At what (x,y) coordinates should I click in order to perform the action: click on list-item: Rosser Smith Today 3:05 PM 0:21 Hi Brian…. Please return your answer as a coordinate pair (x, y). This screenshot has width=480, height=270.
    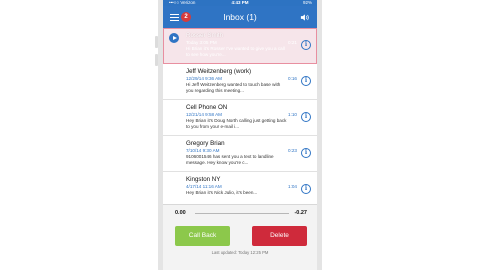
    Looking at the image, I should click on (240, 46).